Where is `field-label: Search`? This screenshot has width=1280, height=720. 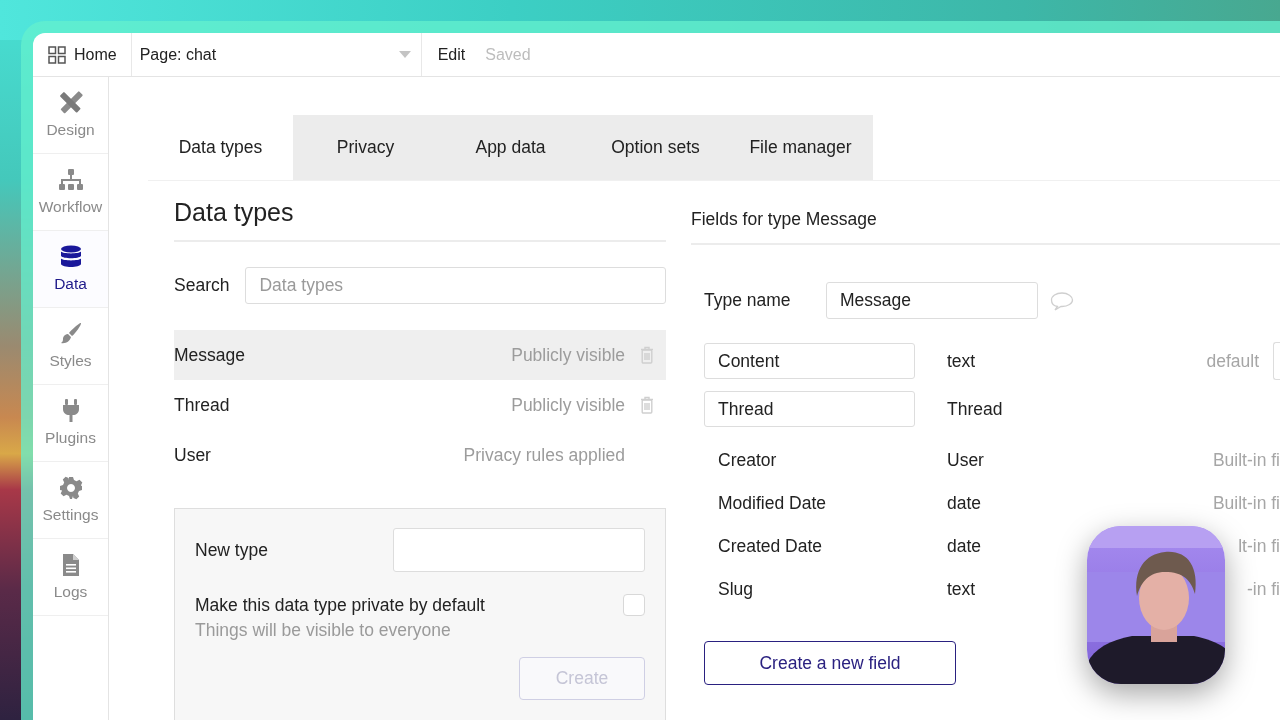
field-label: Search is located at coordinates (202, 285).